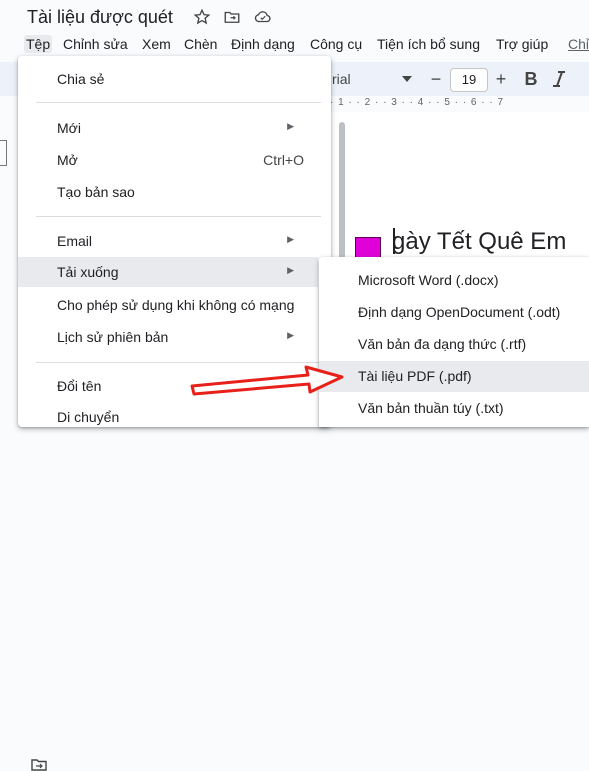 The height and width of the screenshot is (771, 589). I want to click on download-option-label: Định dạng OpenDocument (.odt), so click(459, 312).